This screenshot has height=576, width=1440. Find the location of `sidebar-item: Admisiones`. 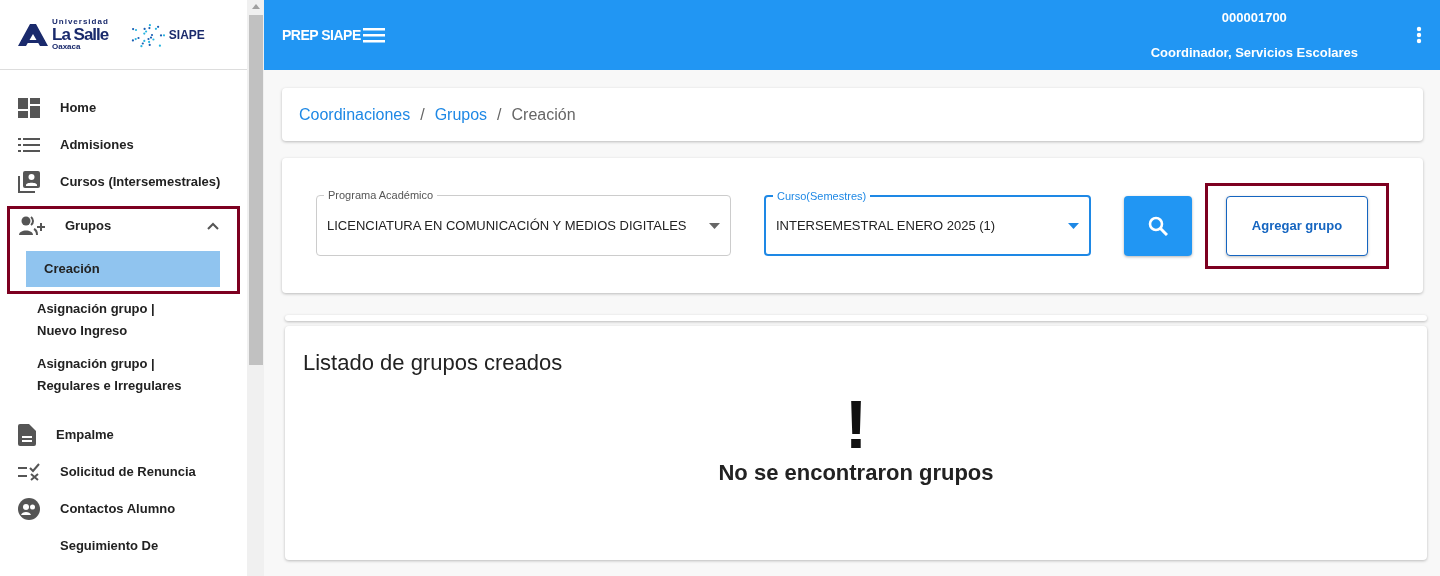

sidebar-item: Admisiones is located at coordinates (123, 144).